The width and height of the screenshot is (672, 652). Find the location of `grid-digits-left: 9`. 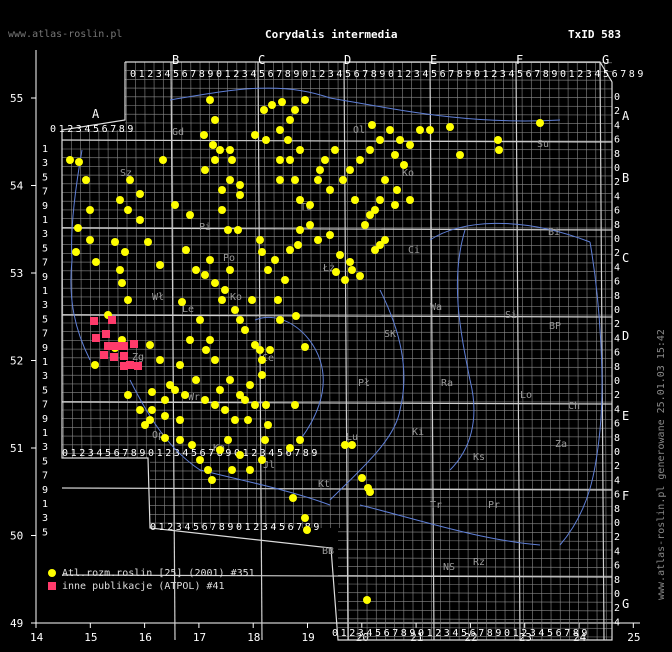

grid-digits-left: 9 is located at coordinates (45, 277).